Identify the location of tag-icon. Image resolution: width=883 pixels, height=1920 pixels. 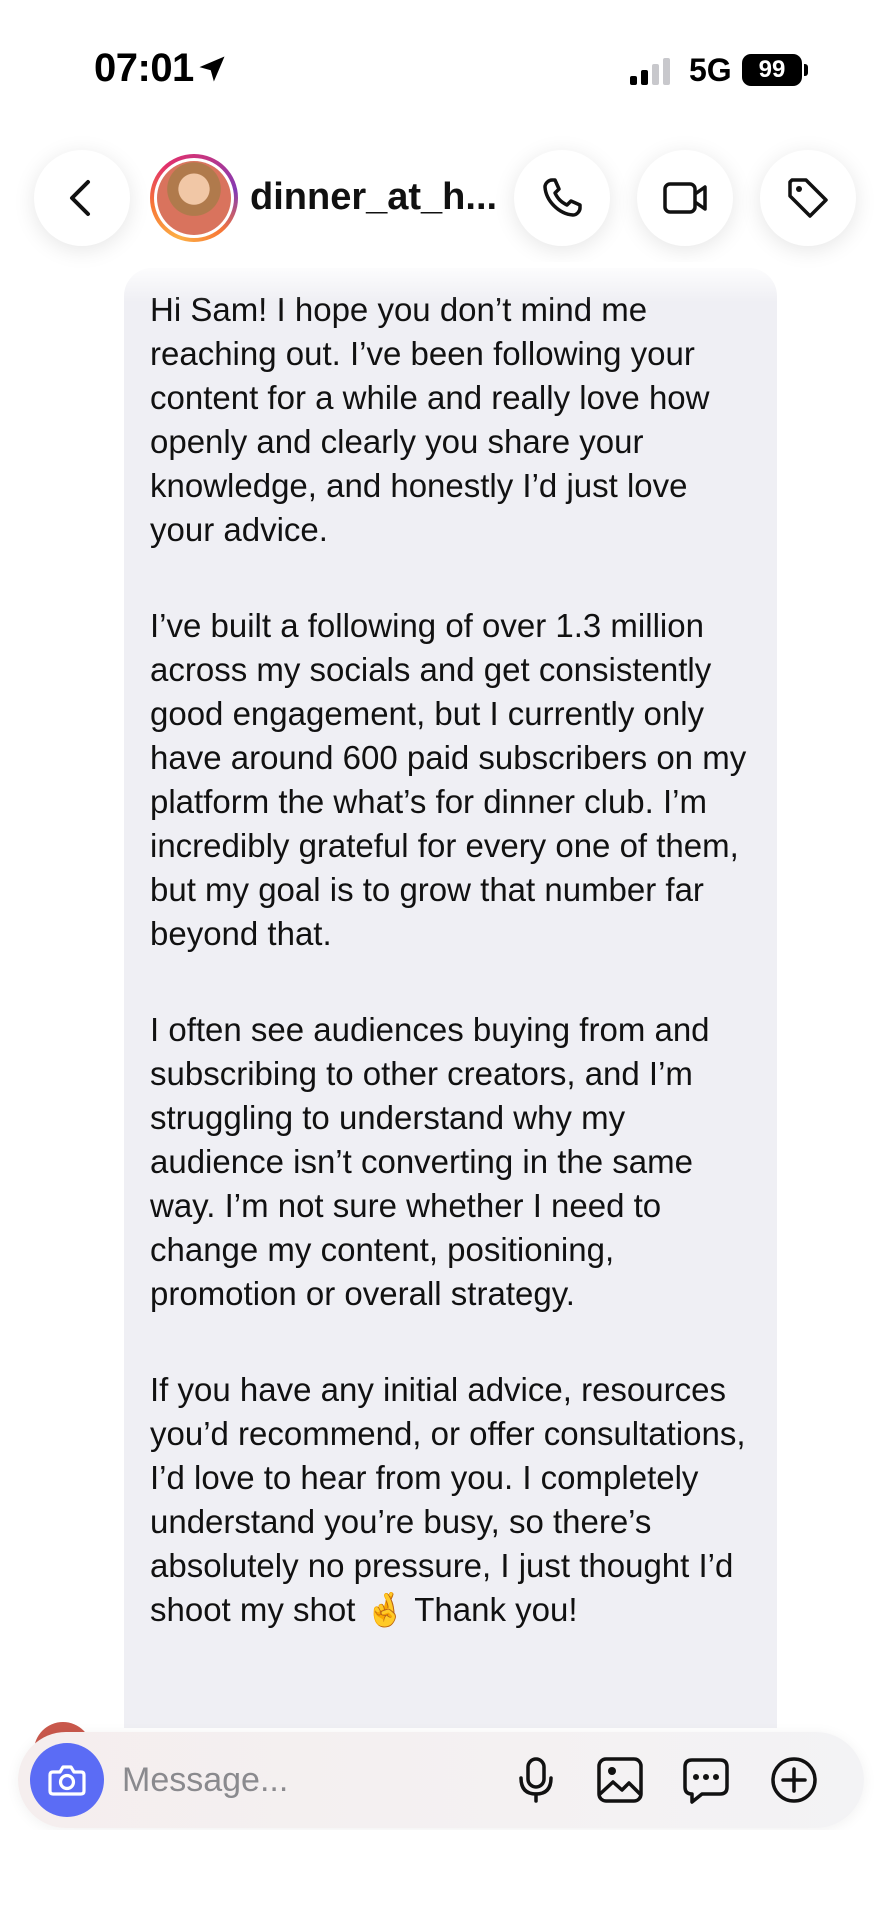
(808, 198).